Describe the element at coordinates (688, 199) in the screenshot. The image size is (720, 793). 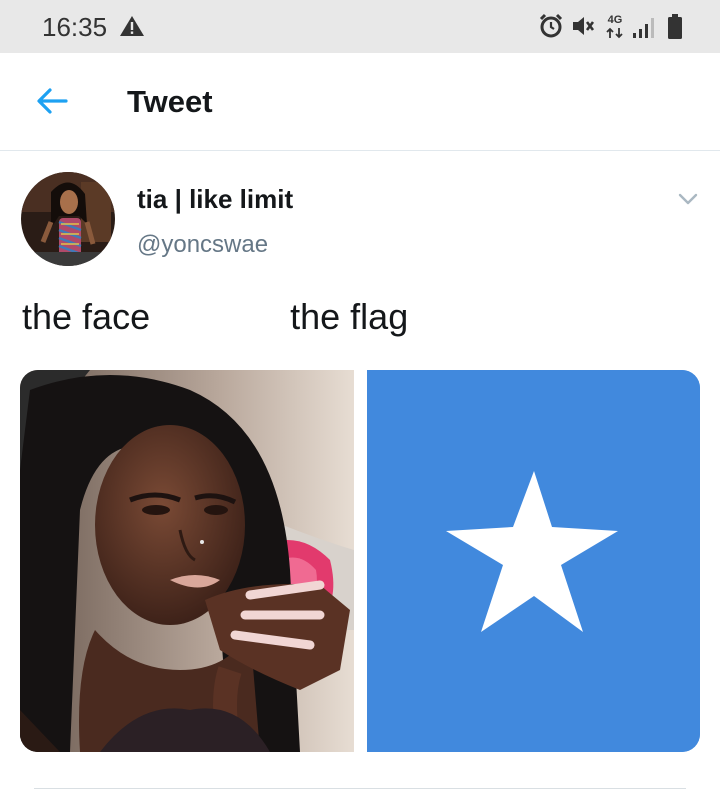
I see `chevron-down-icon` at that location.